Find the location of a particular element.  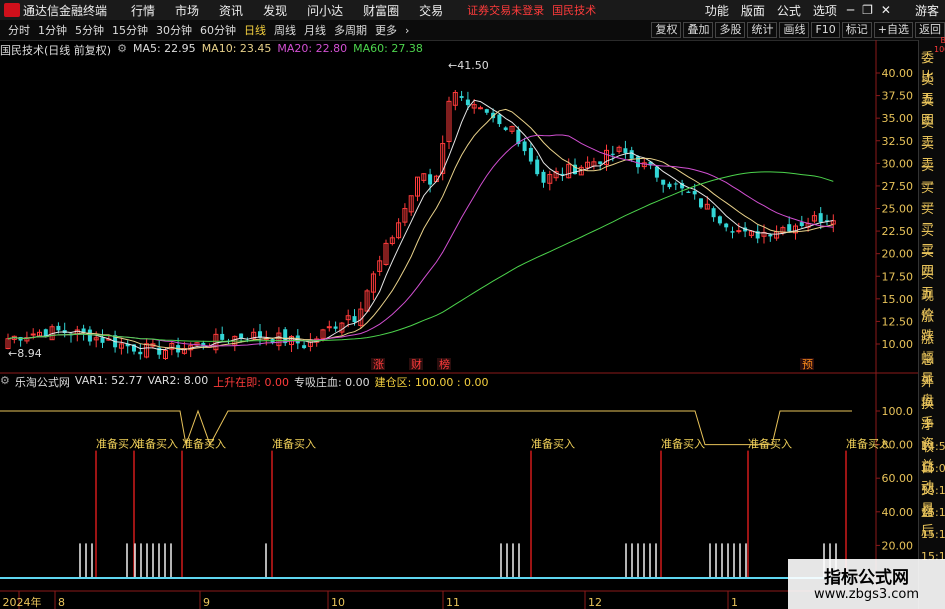

period-tab-daily: 日线 is located at coordinates (255, 30).